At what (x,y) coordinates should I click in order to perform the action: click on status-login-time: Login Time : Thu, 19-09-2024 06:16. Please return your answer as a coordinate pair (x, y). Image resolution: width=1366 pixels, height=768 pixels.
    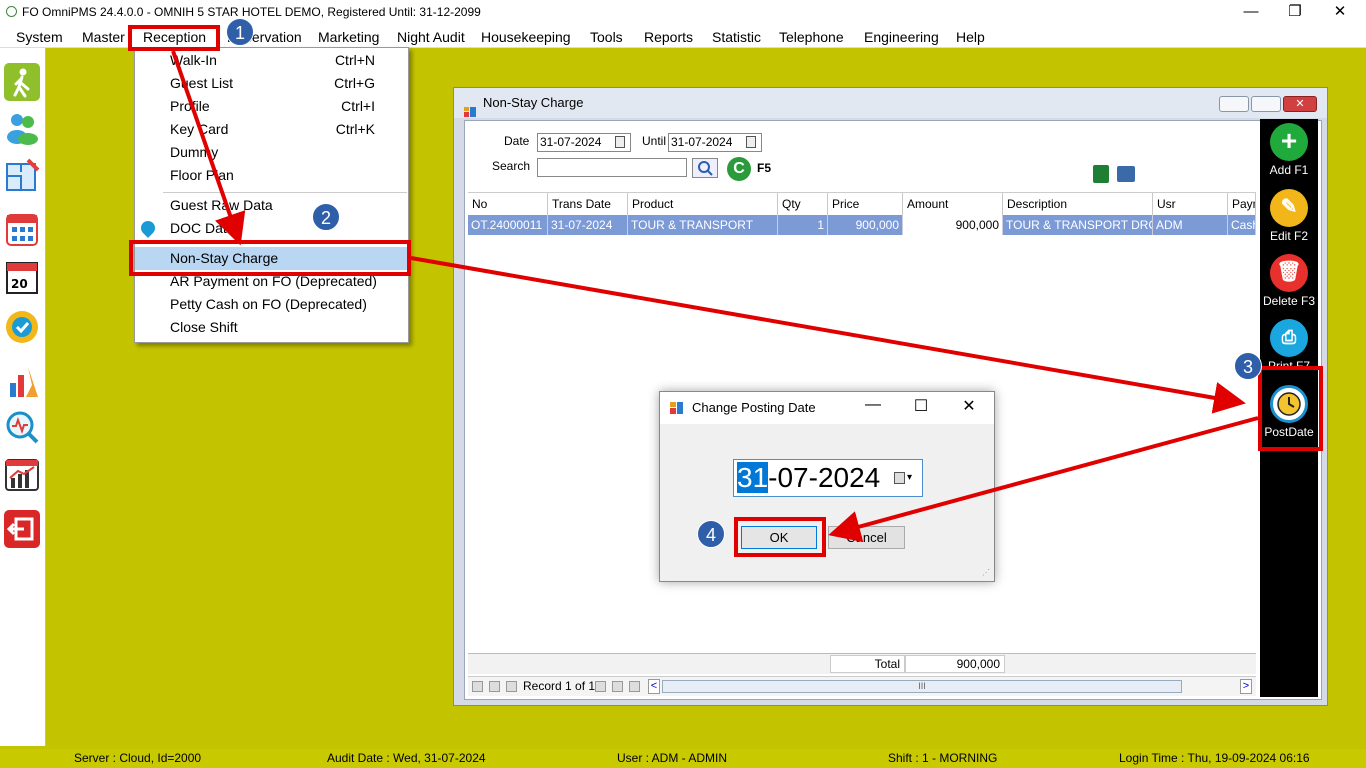
    Looking at the image, I should click on (1214, 758).